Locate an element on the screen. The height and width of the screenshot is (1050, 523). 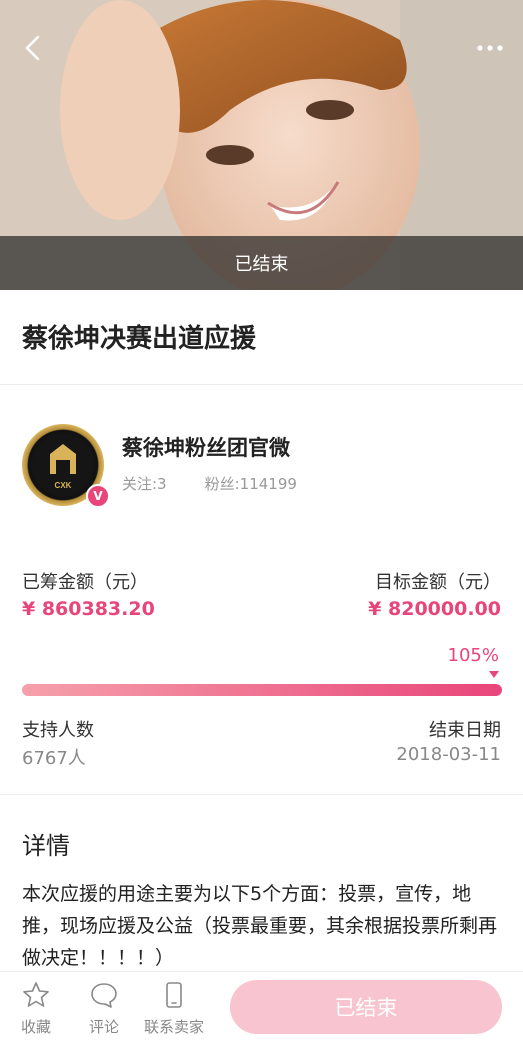
ended-action-button: 已结束 is located at coordinates (366, 1007).